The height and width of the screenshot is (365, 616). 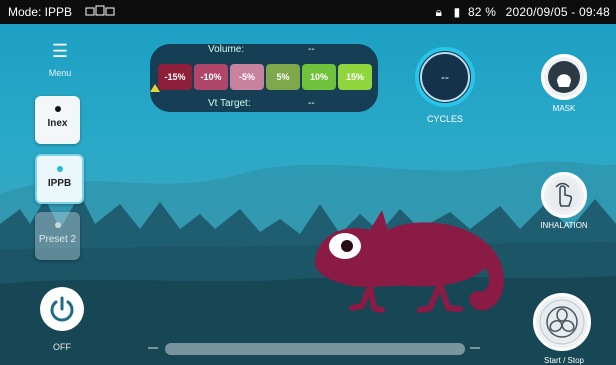 What do you see at coordinates (61, 12) in the screenshot?
I see `mode-indicator: Mode: IPPB` at bounding box center [61, 12].